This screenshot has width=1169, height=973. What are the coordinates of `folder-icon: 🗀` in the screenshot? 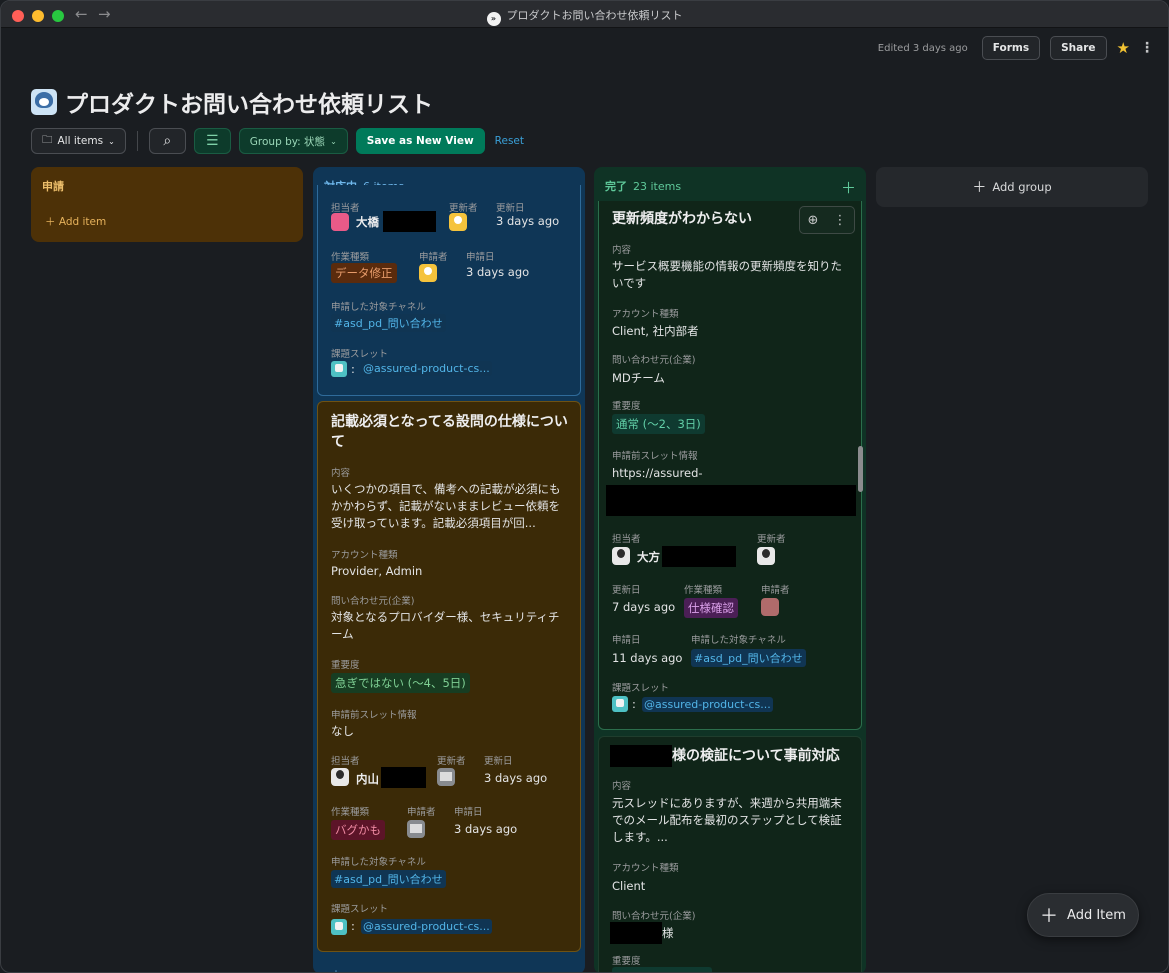 It's located at (47, 140).